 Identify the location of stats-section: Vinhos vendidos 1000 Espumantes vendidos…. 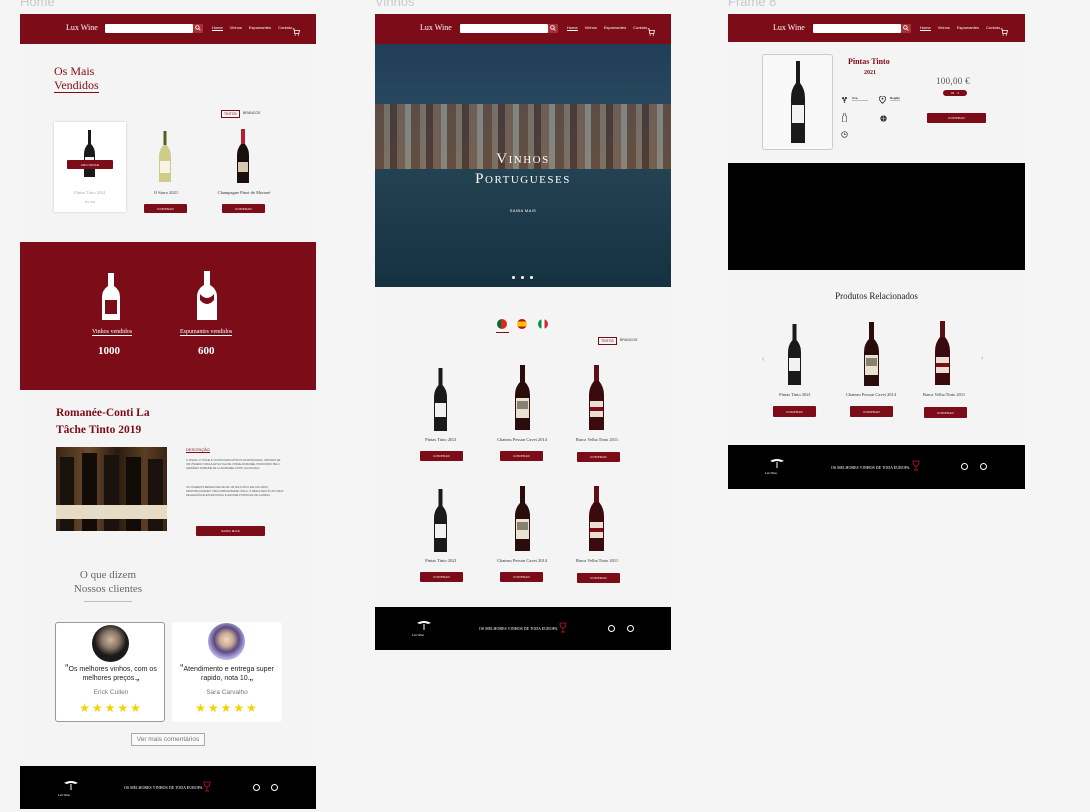
(168, 316).